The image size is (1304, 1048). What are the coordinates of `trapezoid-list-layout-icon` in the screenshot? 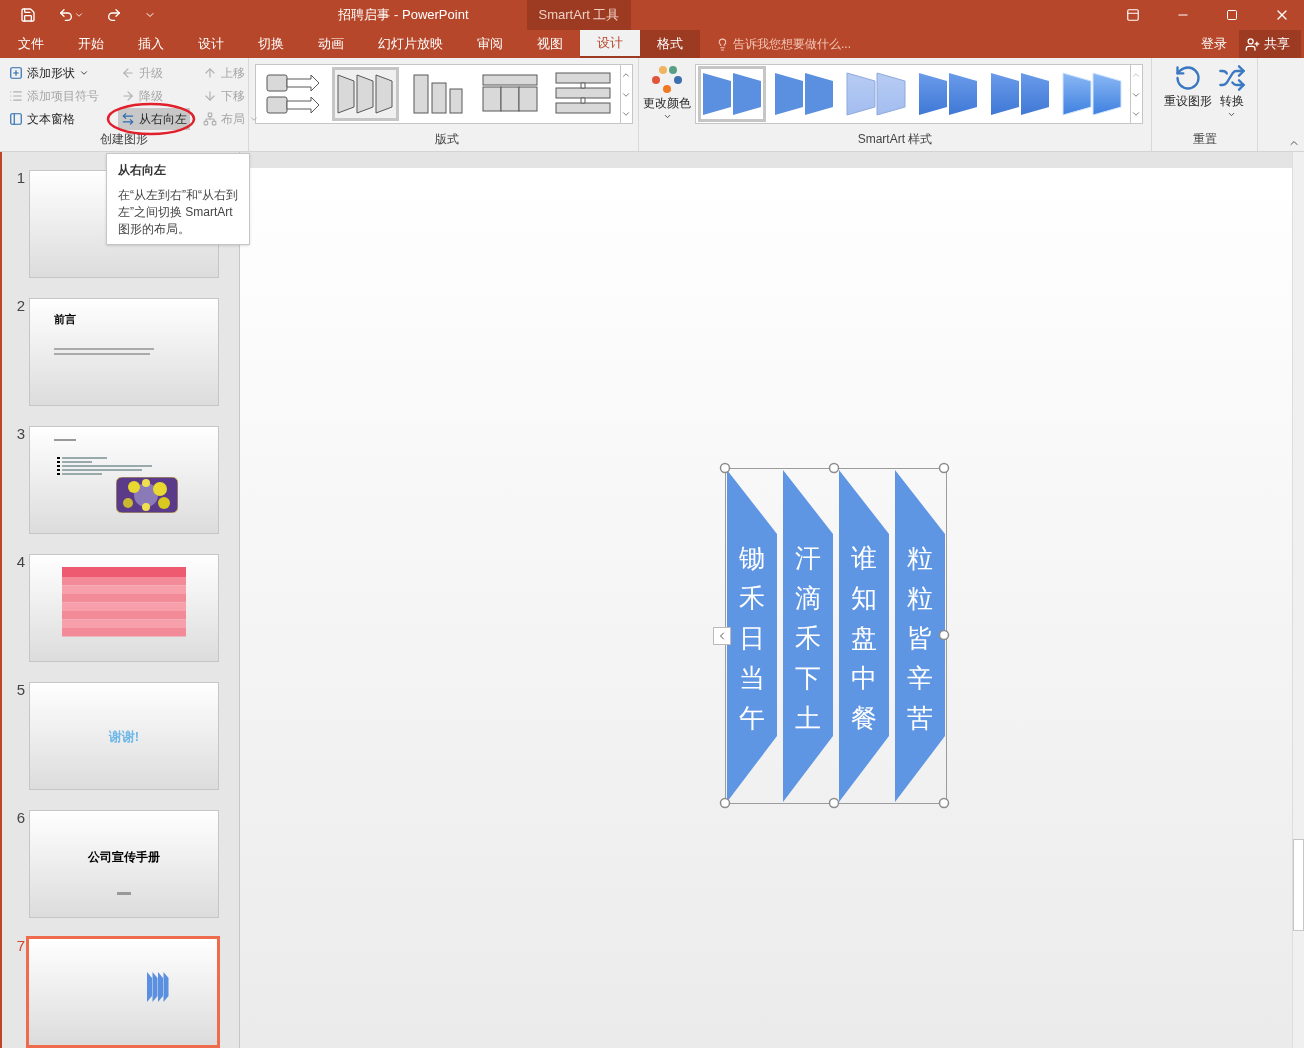 It's located at (365, 94).